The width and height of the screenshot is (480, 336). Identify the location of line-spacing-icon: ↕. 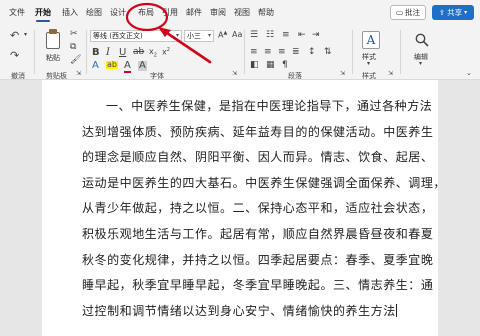
(312, 52).